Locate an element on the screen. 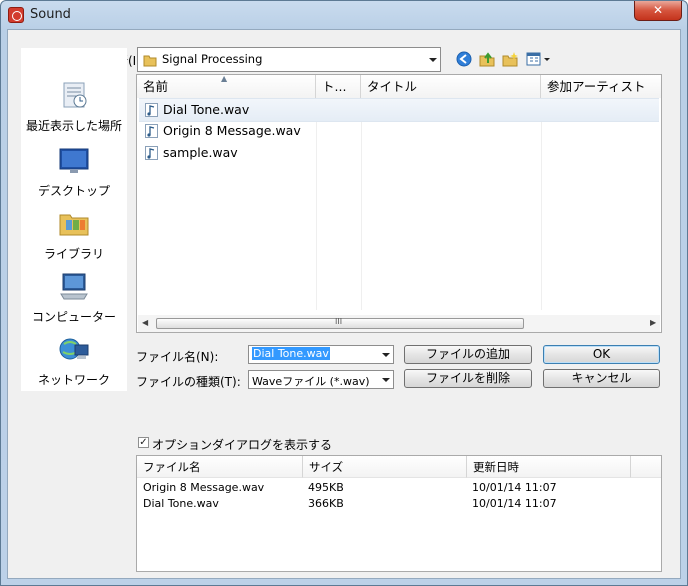 Image resolution: width=688 pixels, height=586 pixels. view-menu-icon is located at coordinates (539, 59).